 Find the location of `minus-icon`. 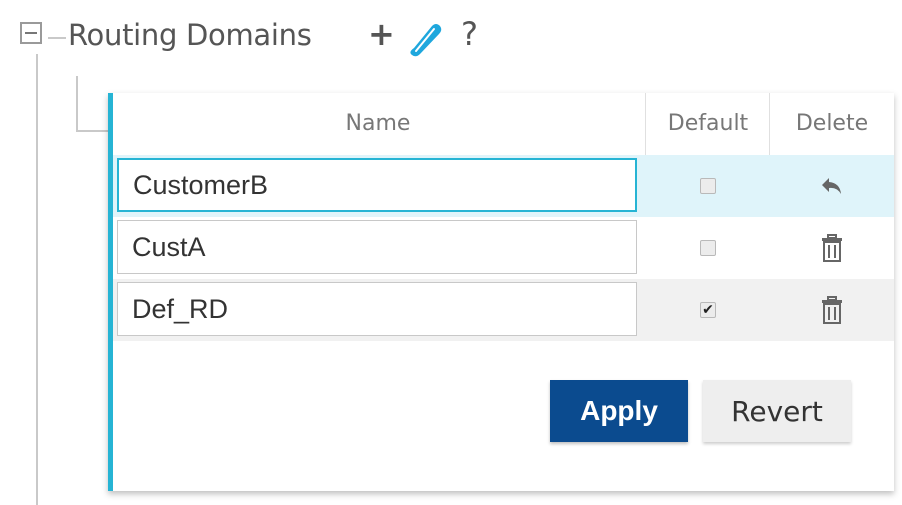

minus-icon is located at coordinates (31, 33).